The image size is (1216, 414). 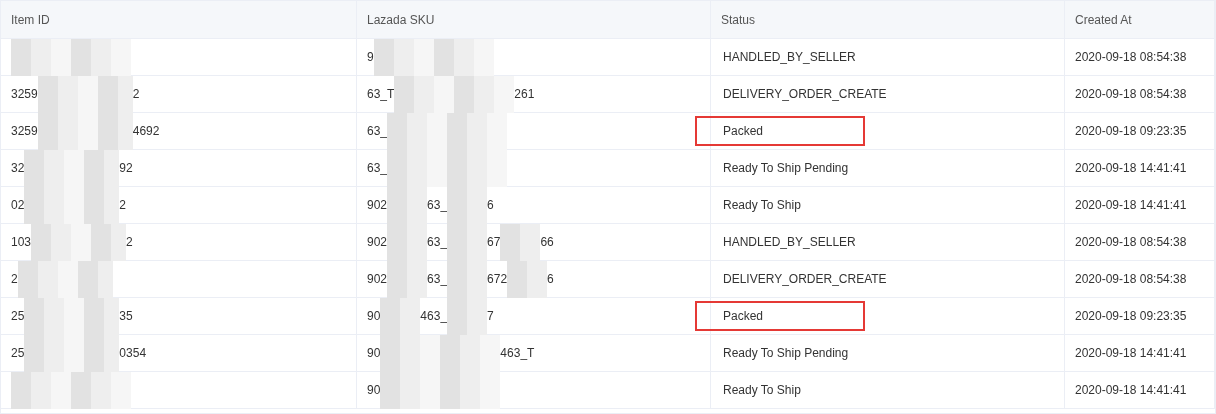 What do you see at coordinates (497, 279) in the screenshot?
I see `partial-text: 672` at bounding box center [497, 279].